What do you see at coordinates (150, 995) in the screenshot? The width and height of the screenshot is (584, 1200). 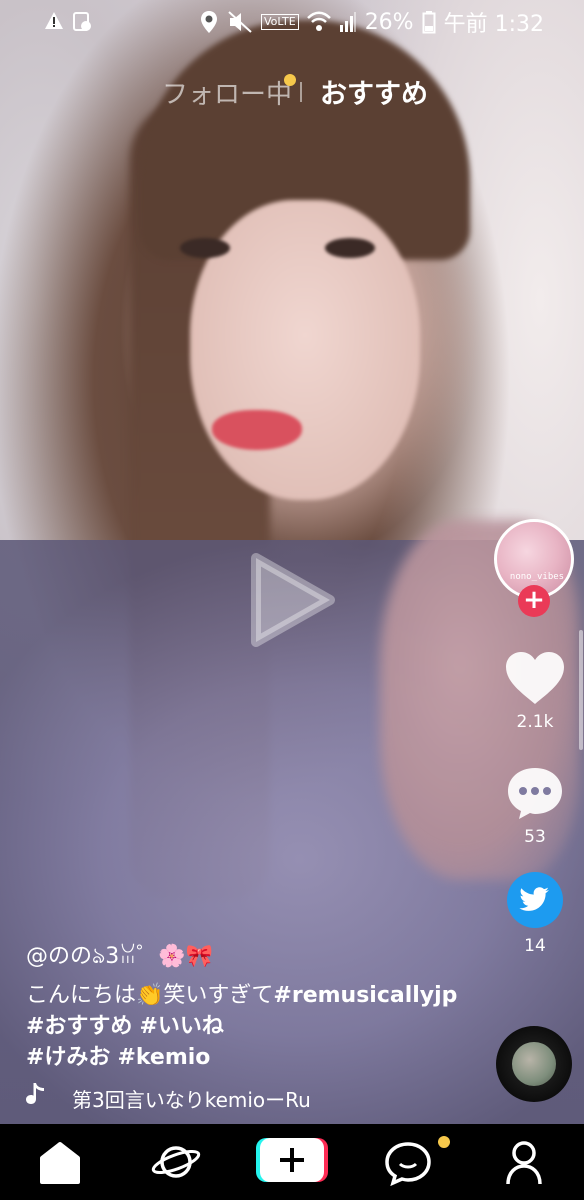 I see `caption-body: こんにちは👏笑いすぎて` at bounding box center [150, 995].